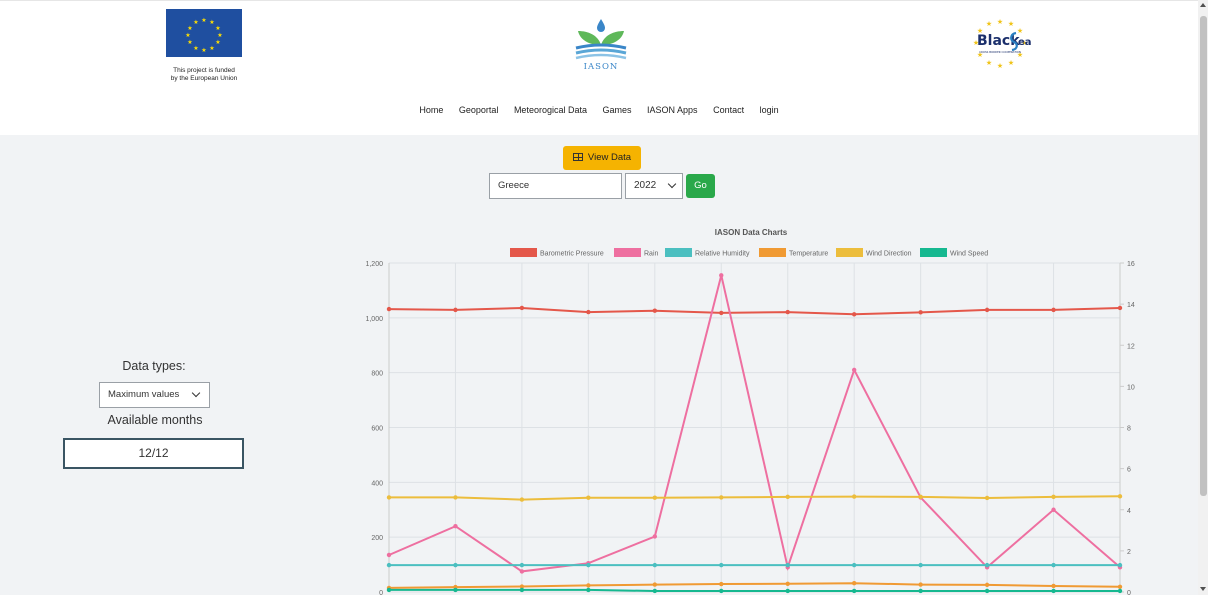 This screenshot has height=595, width=1208. I want to click on y-right-tick-label: 0, so click(1129, 592).